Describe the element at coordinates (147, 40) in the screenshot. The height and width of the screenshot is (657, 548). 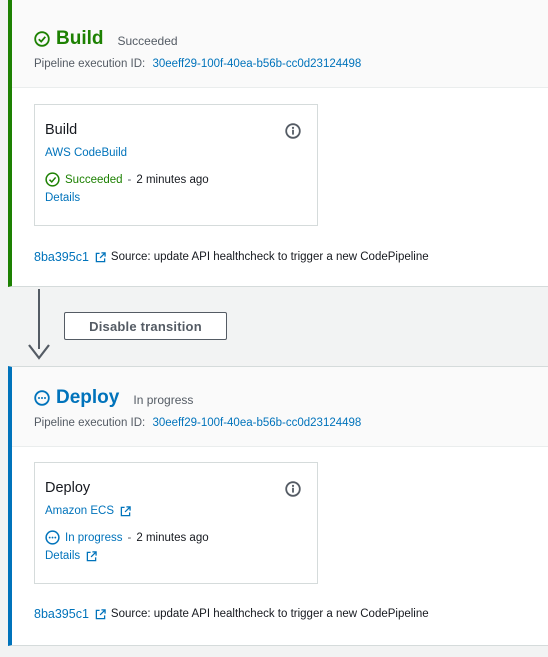
I see `stage-status: Succeeded` at that location.